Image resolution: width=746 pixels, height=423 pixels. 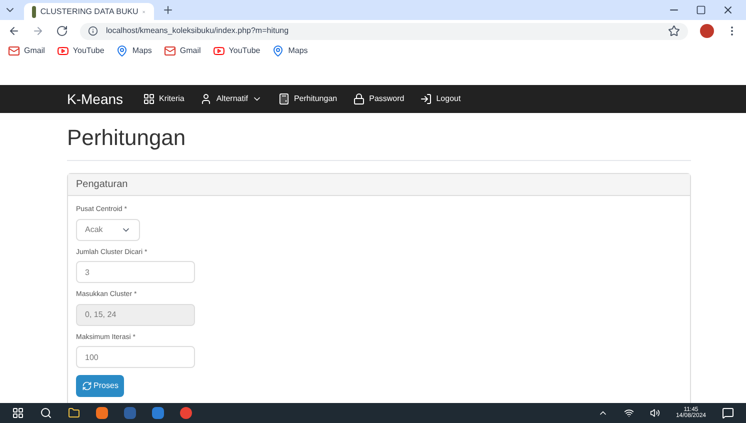 I want to click on tab-title: CLUSTERING DATA BUKU, so click(x=89, y=12).